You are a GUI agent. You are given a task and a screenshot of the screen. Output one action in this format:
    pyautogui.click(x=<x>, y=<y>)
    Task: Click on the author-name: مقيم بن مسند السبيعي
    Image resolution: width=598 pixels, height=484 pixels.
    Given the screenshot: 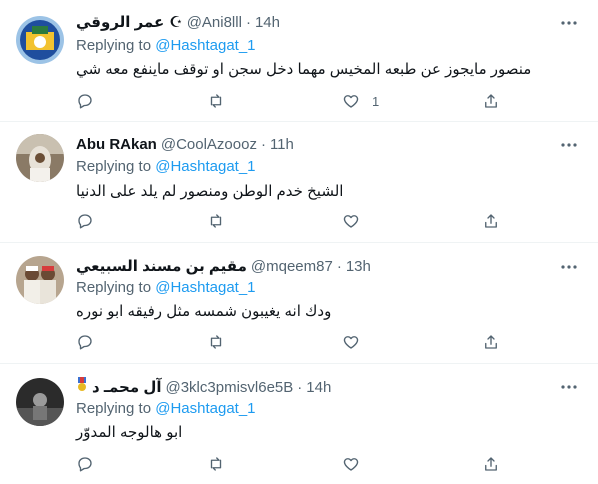 What is the action you would take?
    pyautogui.click(x=161, y=267)
    